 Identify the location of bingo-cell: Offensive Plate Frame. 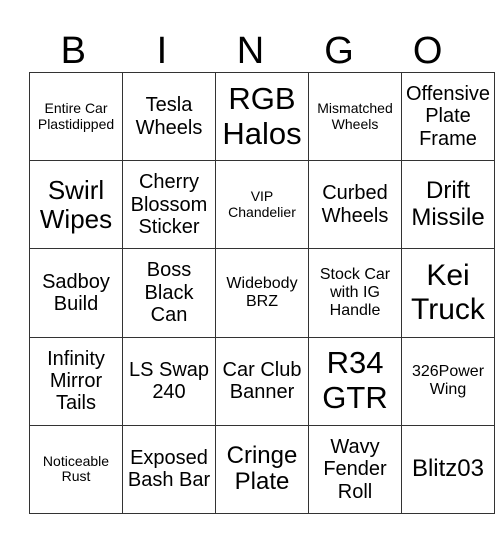
(448, 116).